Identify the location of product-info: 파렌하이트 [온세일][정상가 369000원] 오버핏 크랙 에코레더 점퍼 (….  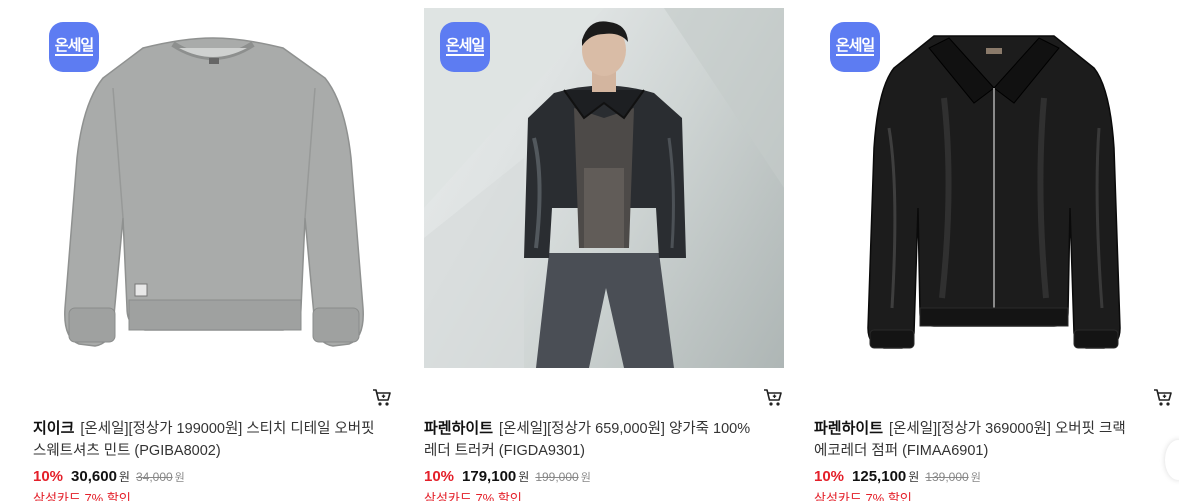
(989, 459).